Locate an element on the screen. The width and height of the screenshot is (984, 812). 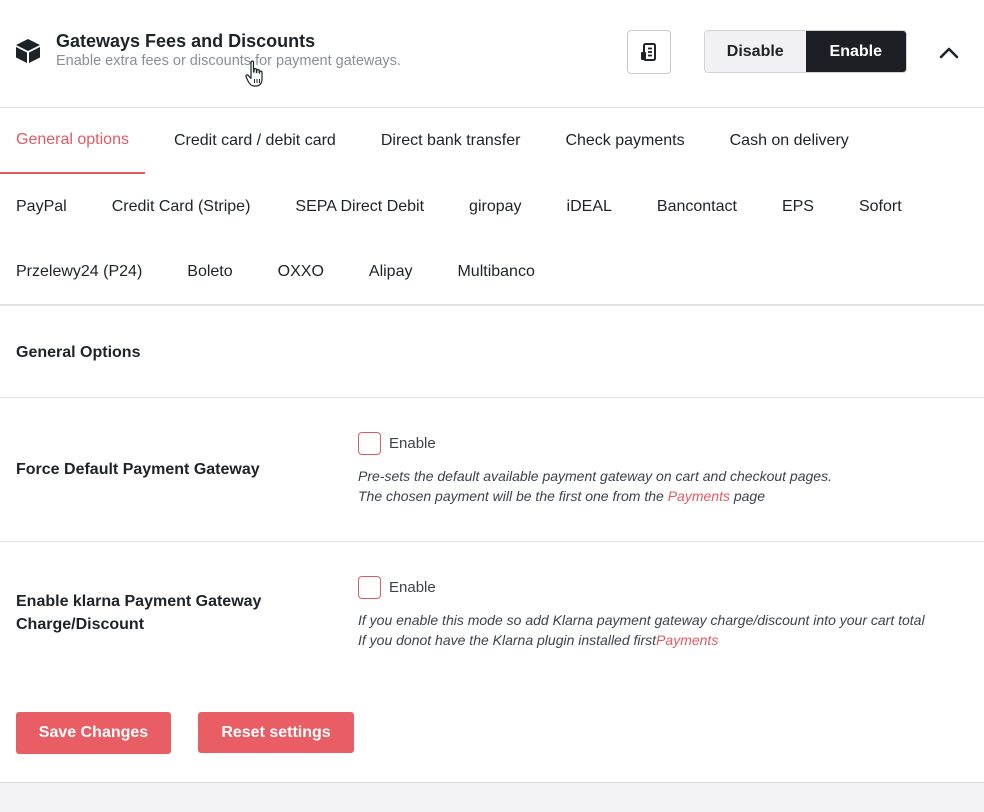
tab-credit-debit-card: Credit card / debit card is located at coordinates (255, 141).